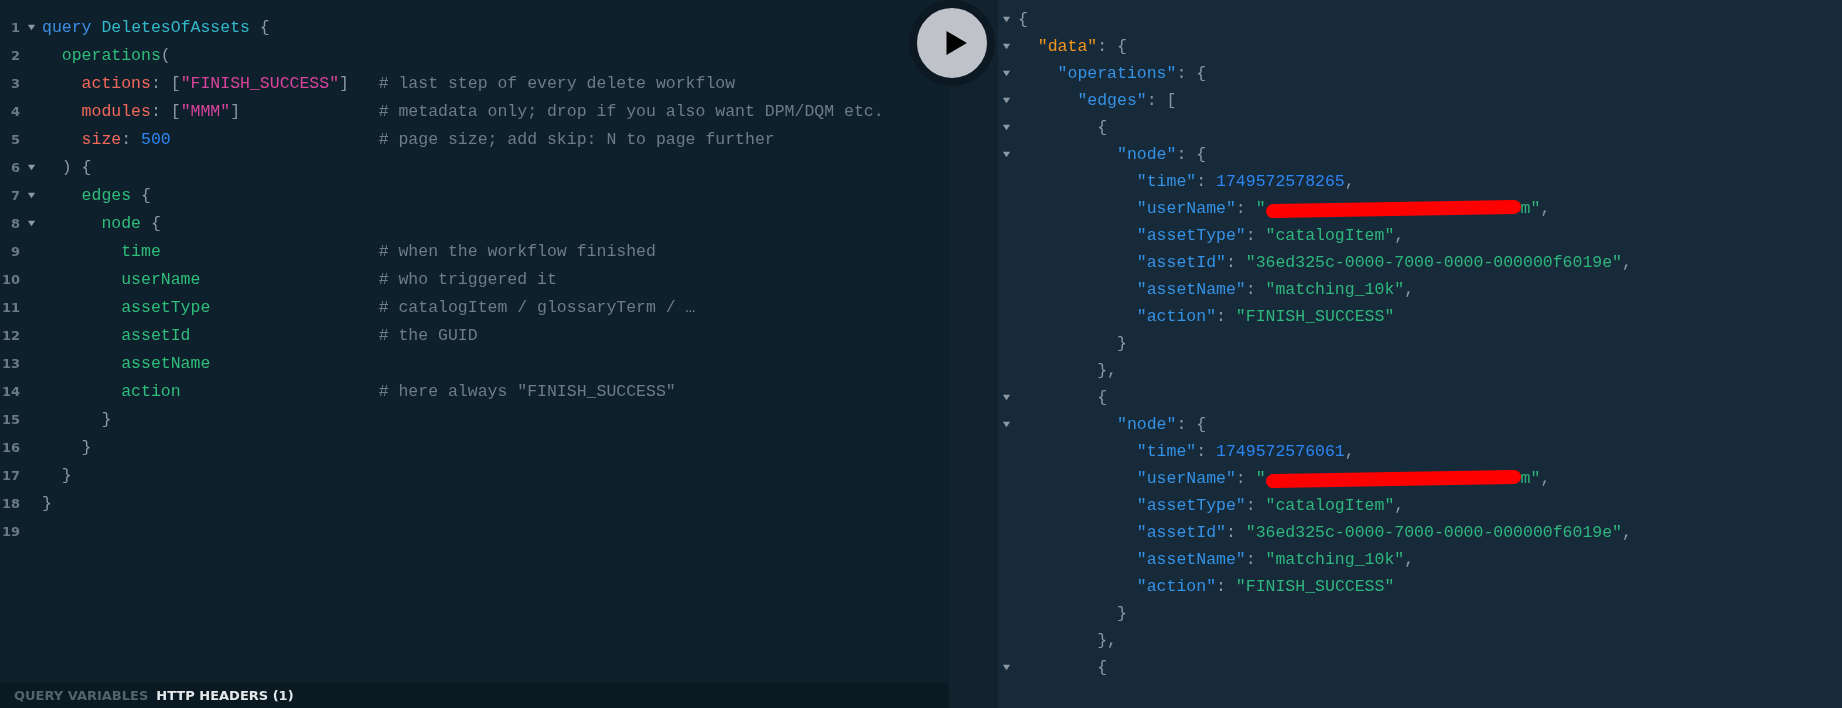 The image size is (1842, 708). I want to click on code-argument: modules, so click(115, 111).